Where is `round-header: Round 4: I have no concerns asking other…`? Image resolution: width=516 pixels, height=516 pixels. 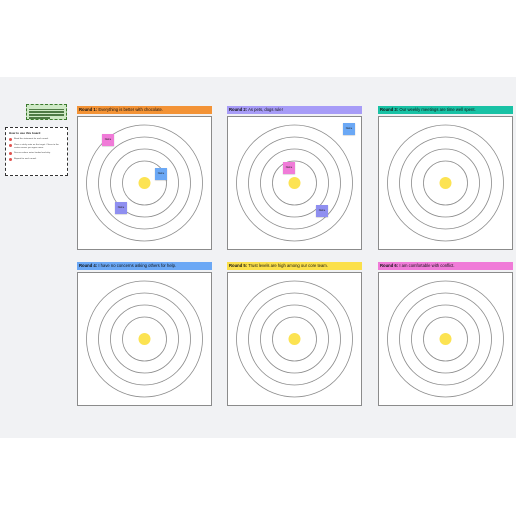
round-header: Round 4: I have no concerns asking other… is located at coordinates (144, 266).